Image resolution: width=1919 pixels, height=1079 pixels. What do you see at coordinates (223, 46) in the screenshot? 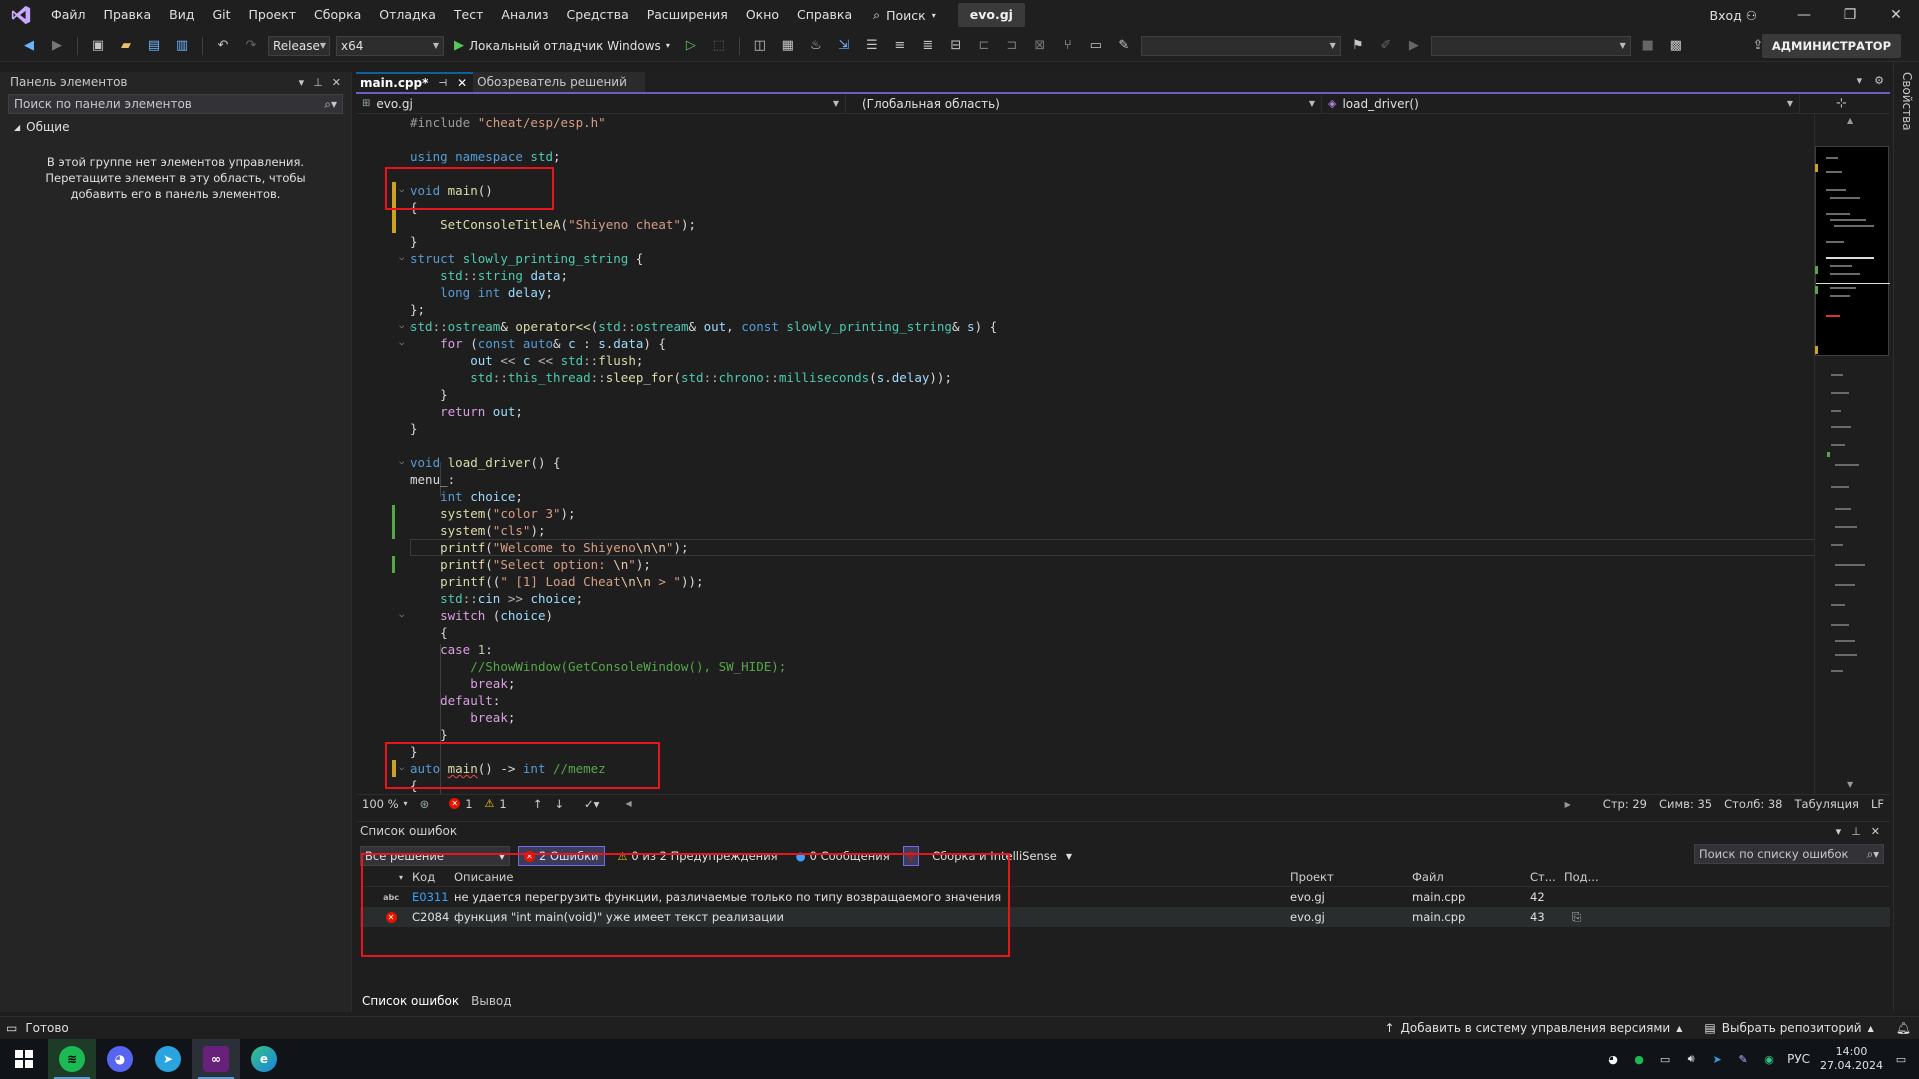
I see `undo-icon: ↶` at bounding box center [223, 46].